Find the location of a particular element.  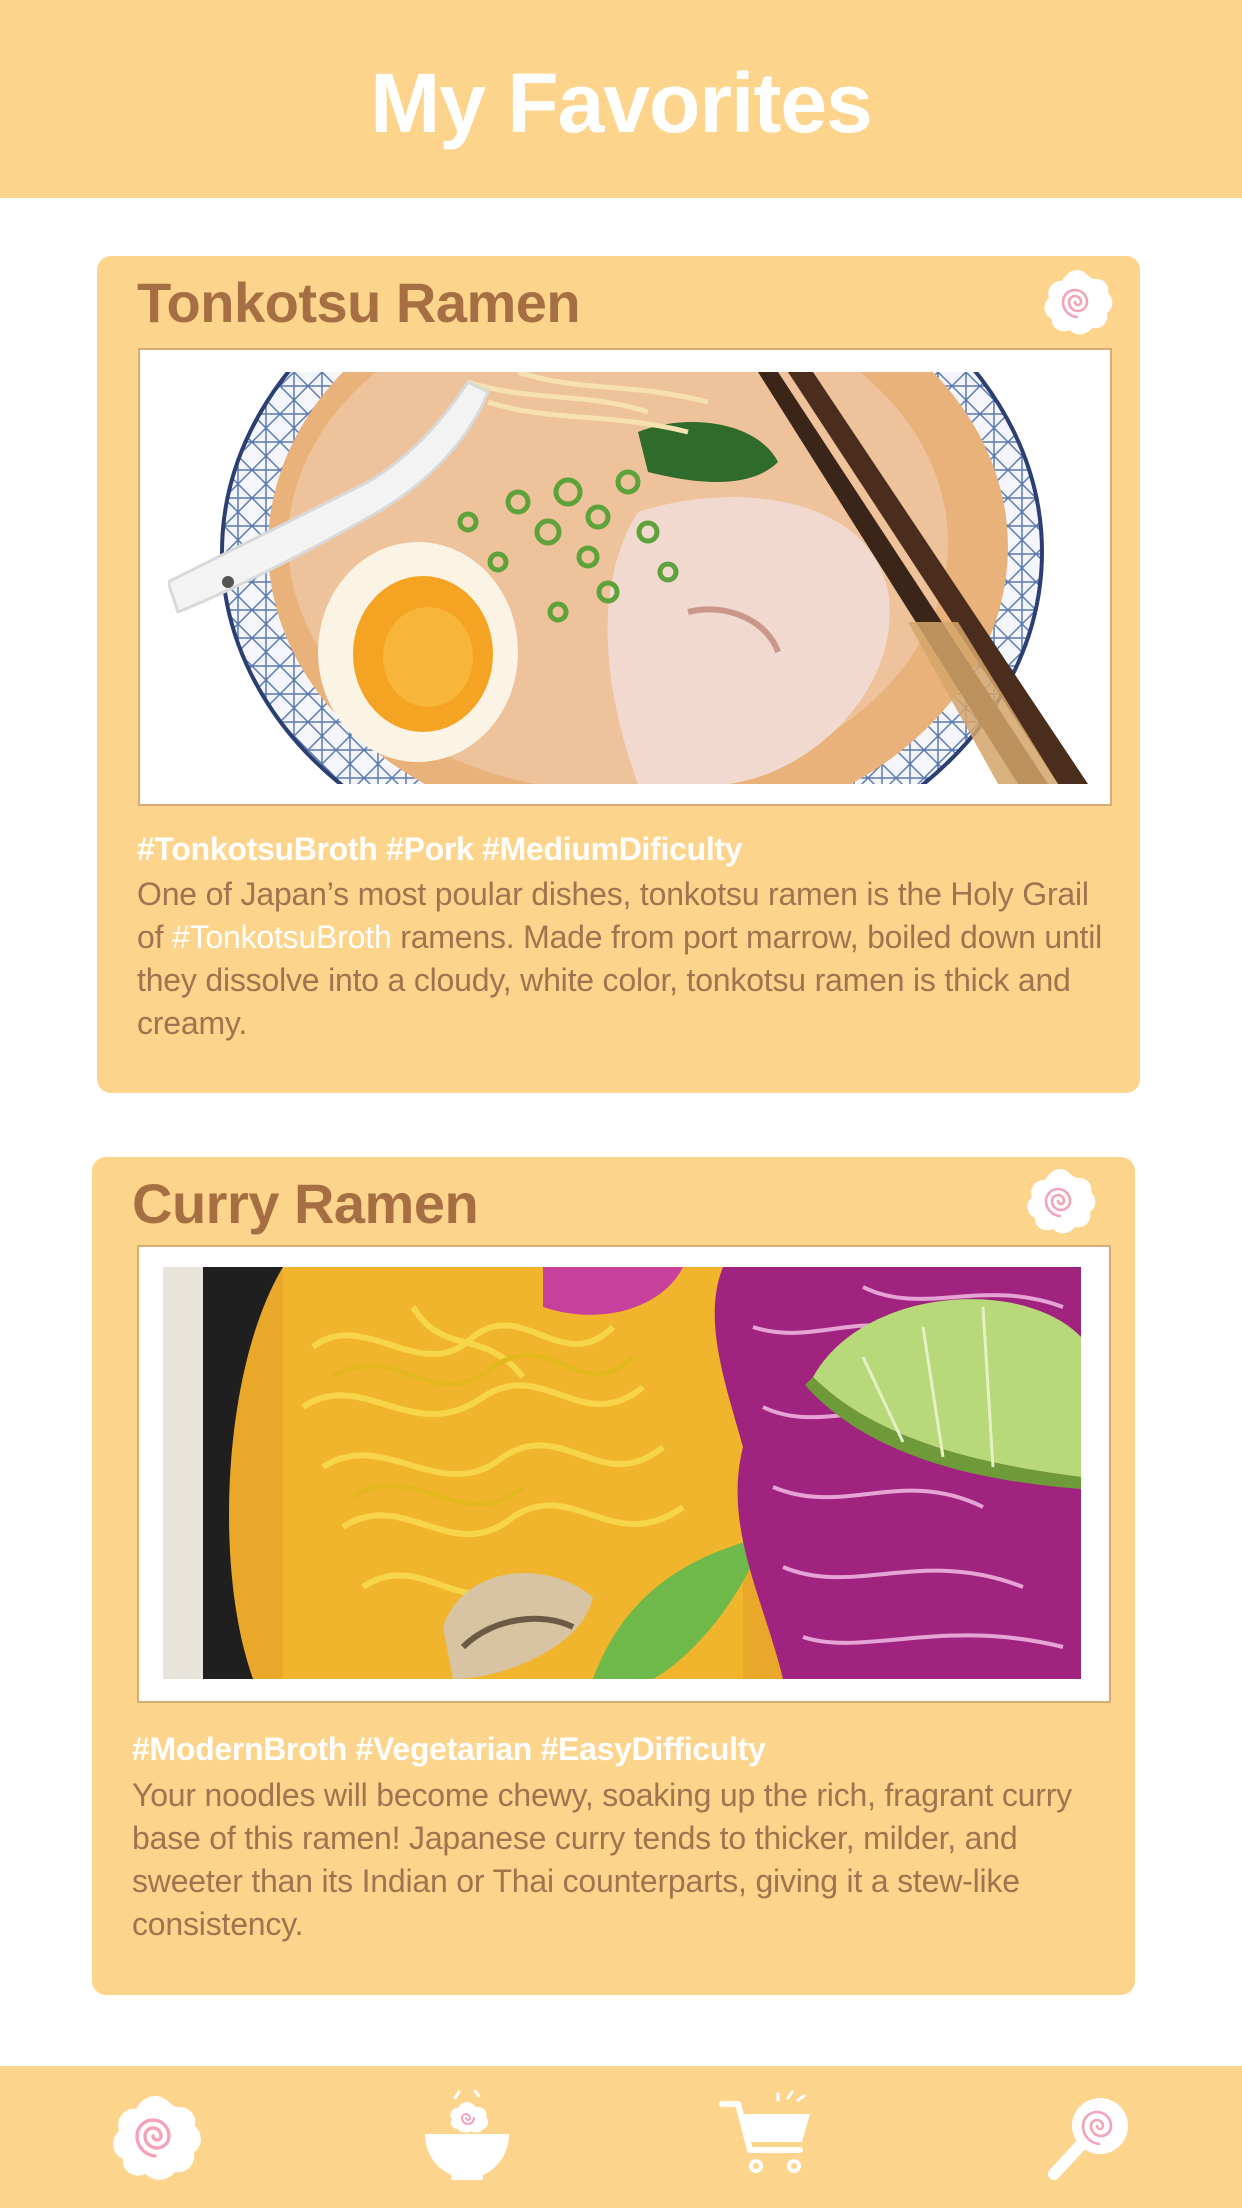

shopping-cart-icon is located at coordinates (768, 2136).